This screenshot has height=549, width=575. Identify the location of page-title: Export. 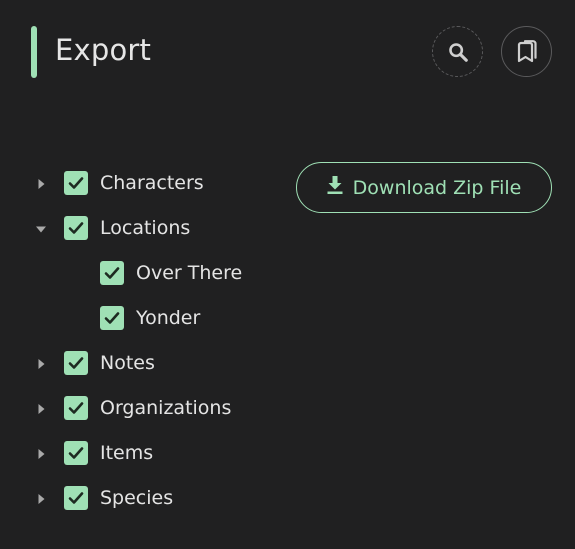
(103, 50).